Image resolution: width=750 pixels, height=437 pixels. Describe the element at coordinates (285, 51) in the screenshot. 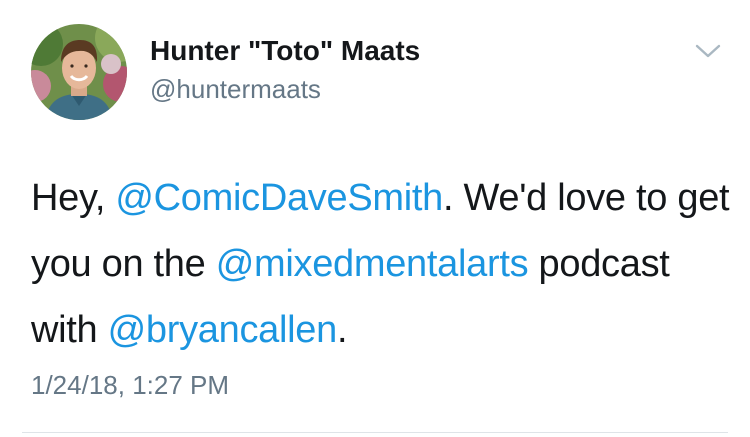

I see `display-name: Hunter "Toto" Maats` at that location.